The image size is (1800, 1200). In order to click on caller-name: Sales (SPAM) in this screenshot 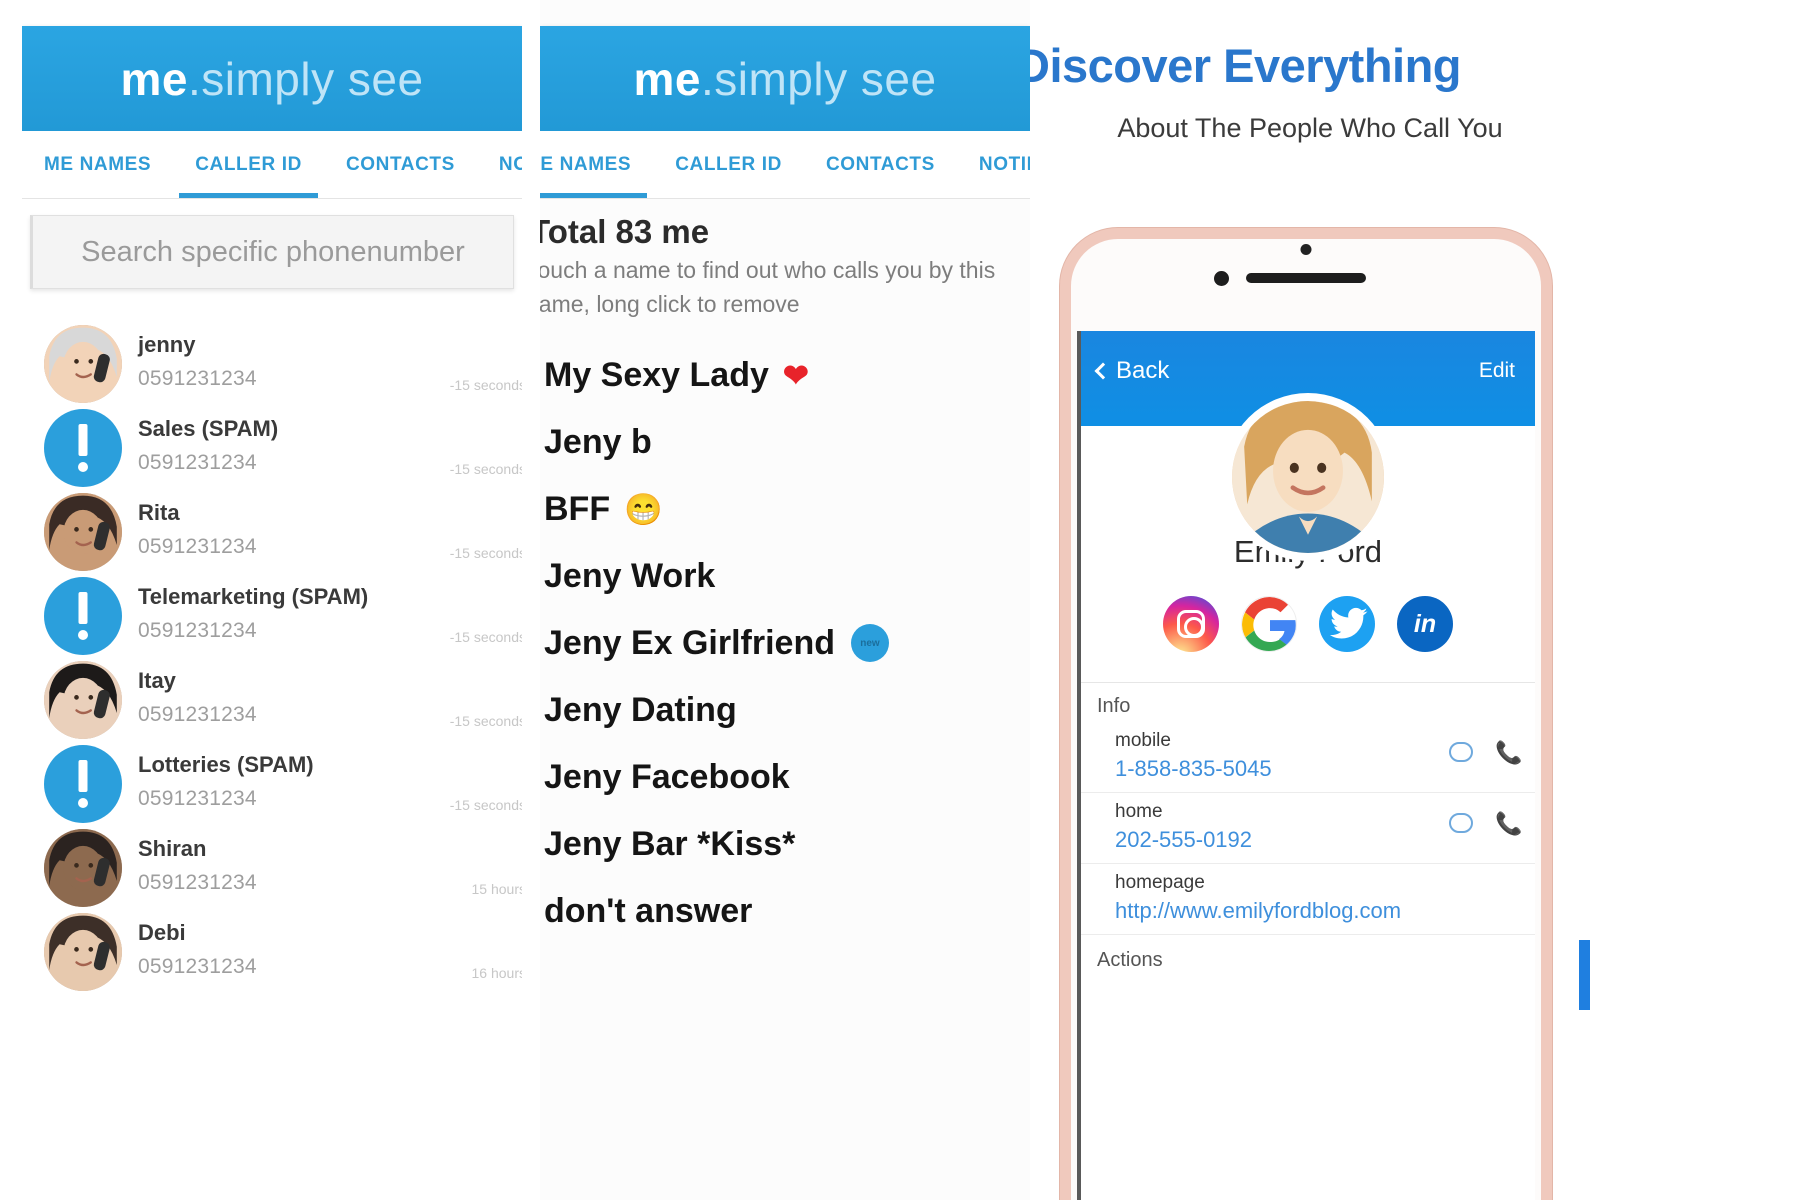, I will do `click(208, 428)`.